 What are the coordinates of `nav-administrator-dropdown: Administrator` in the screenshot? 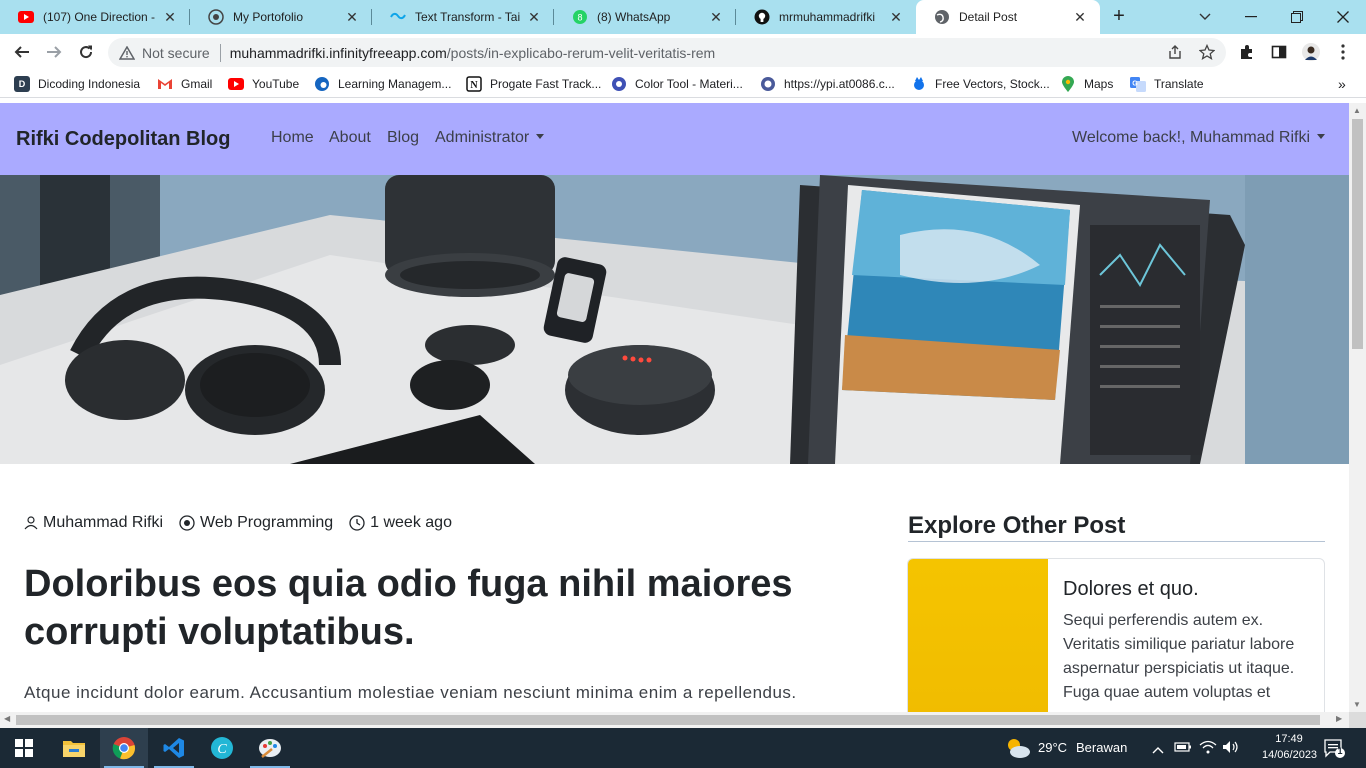 It's located at (490, 138).